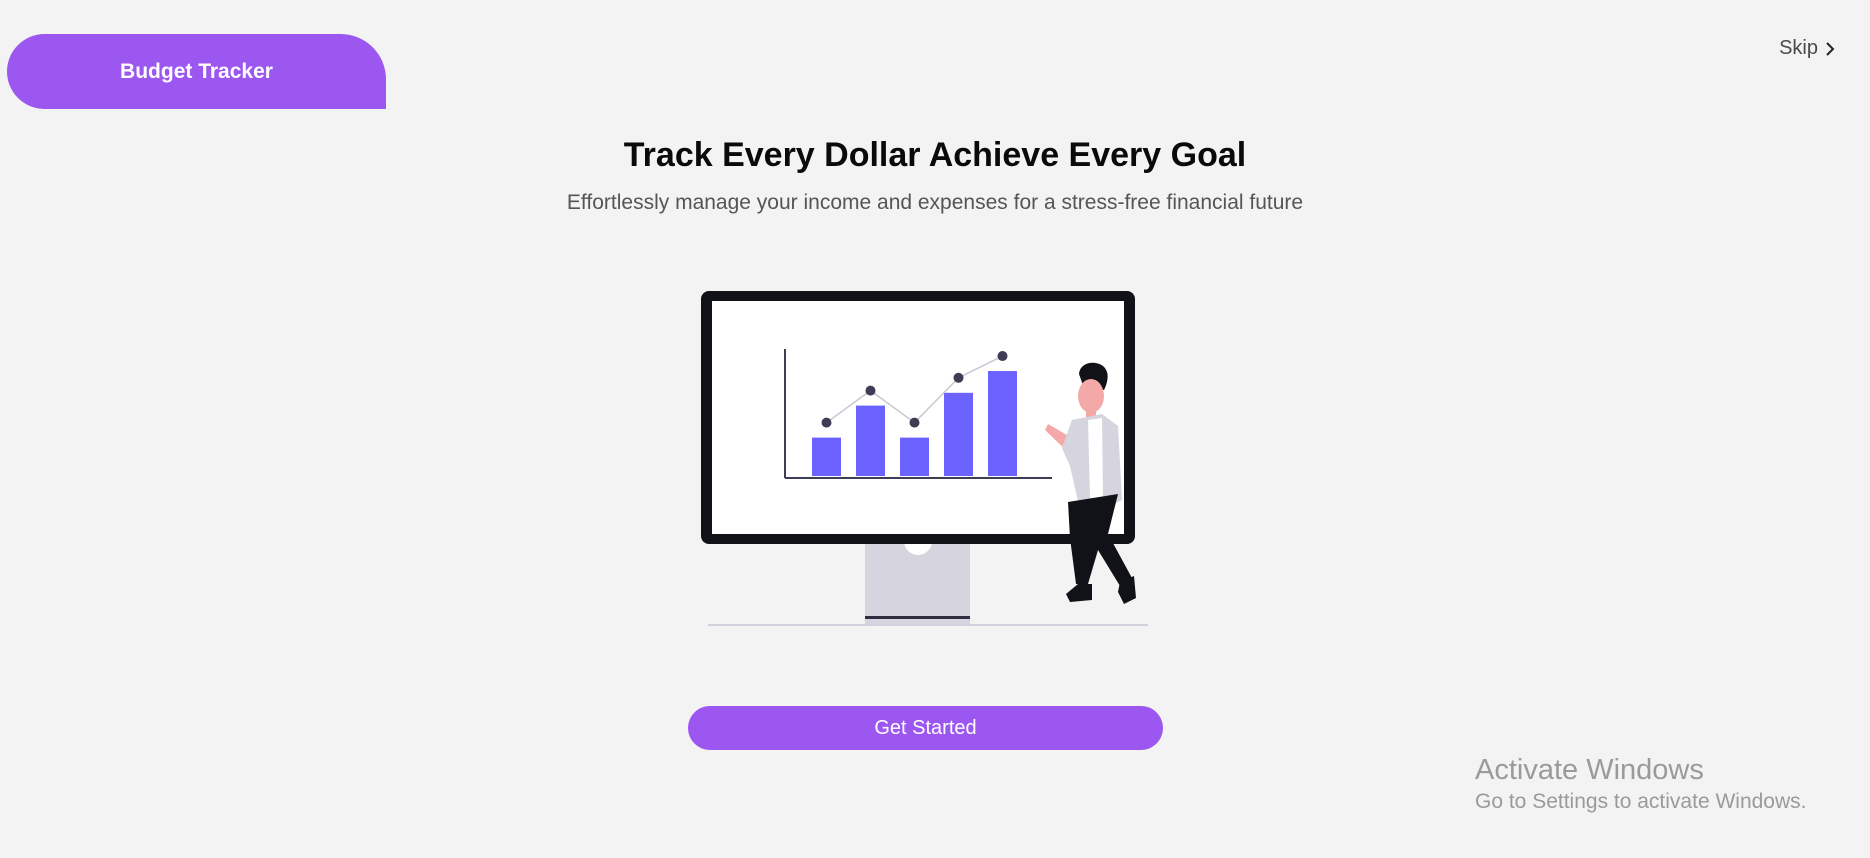  I want to click on brand-header: Budget Tracker, so click(196, 71).